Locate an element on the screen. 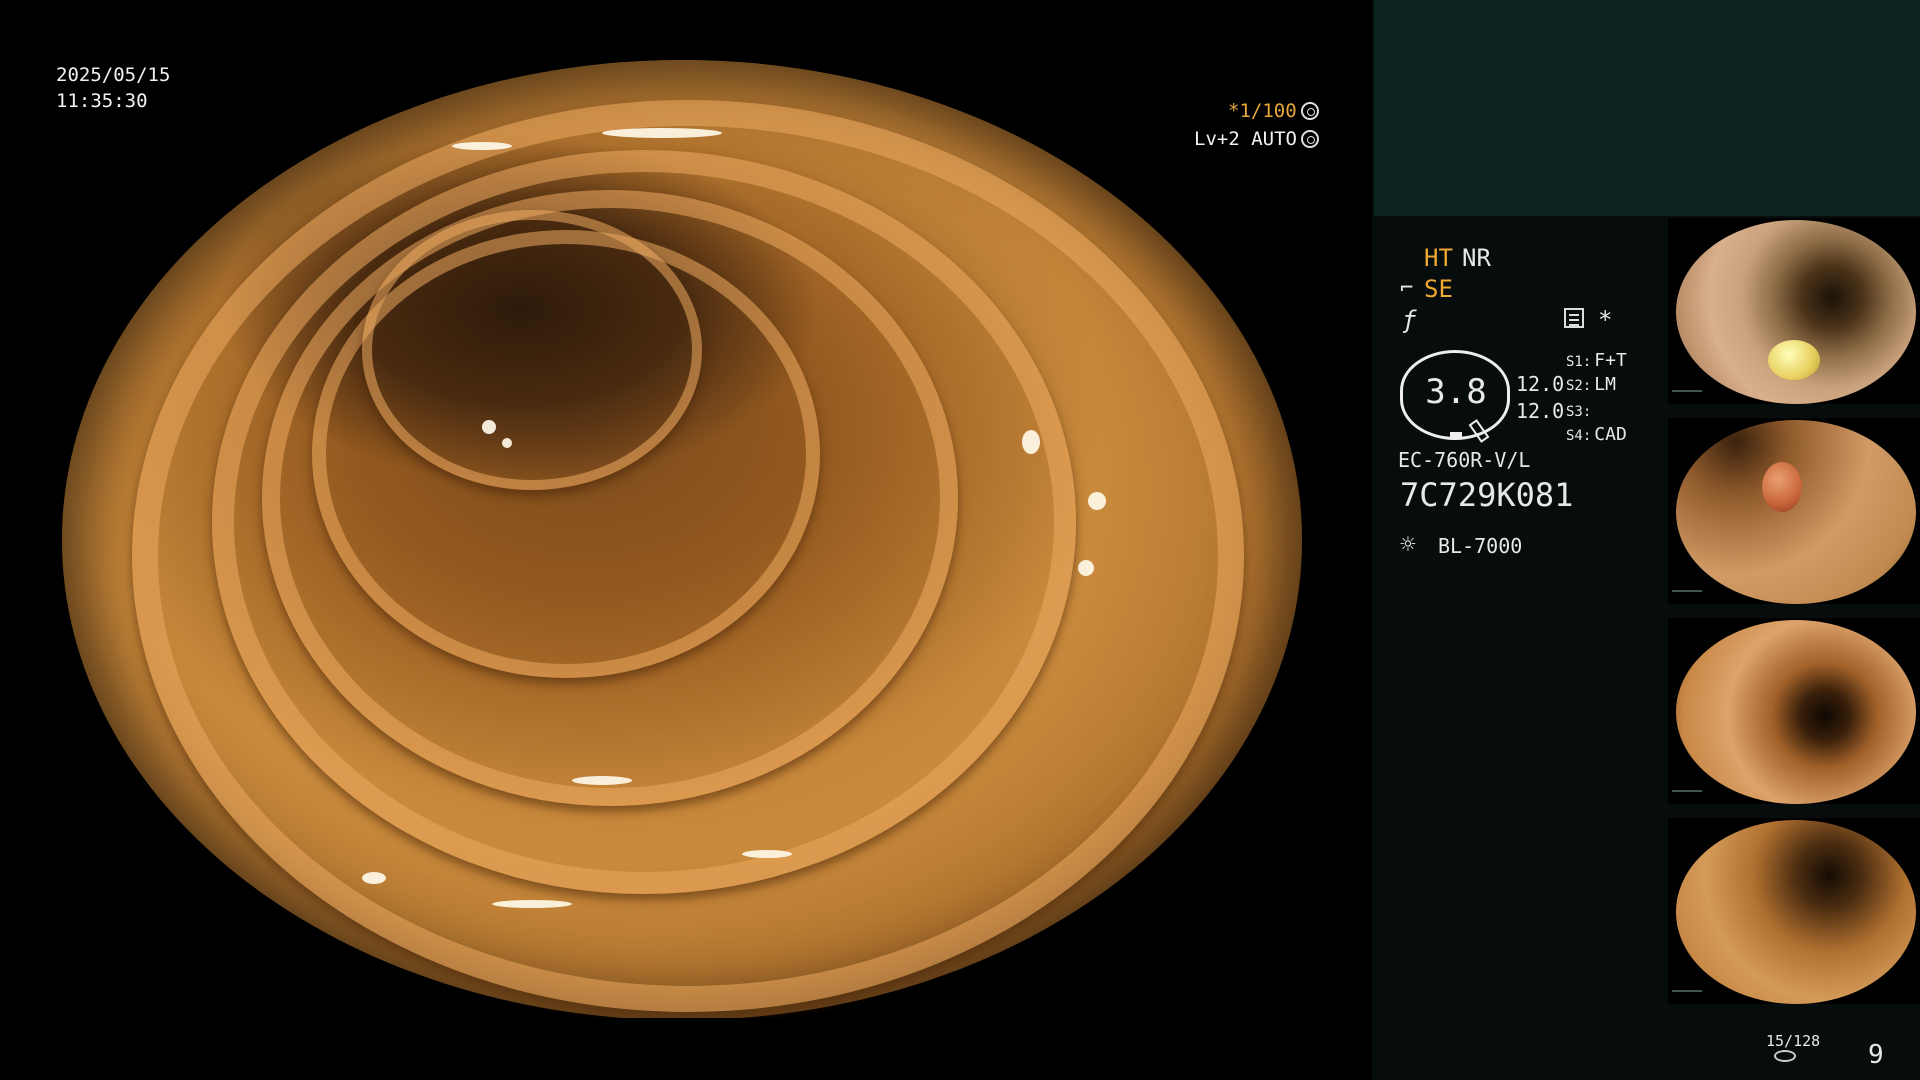 The width and height of the screenshot is (1920, 1080). se-indicator: SE is located at coordinates (1438, 289).